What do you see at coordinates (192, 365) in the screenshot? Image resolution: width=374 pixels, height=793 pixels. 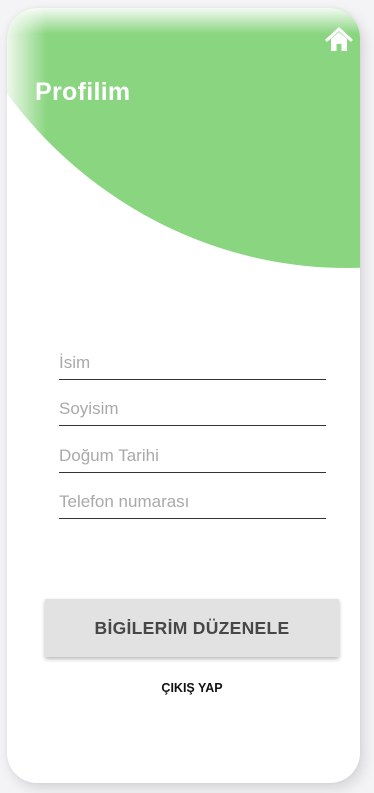 I see `name-input` at bounding box center [192, 365].